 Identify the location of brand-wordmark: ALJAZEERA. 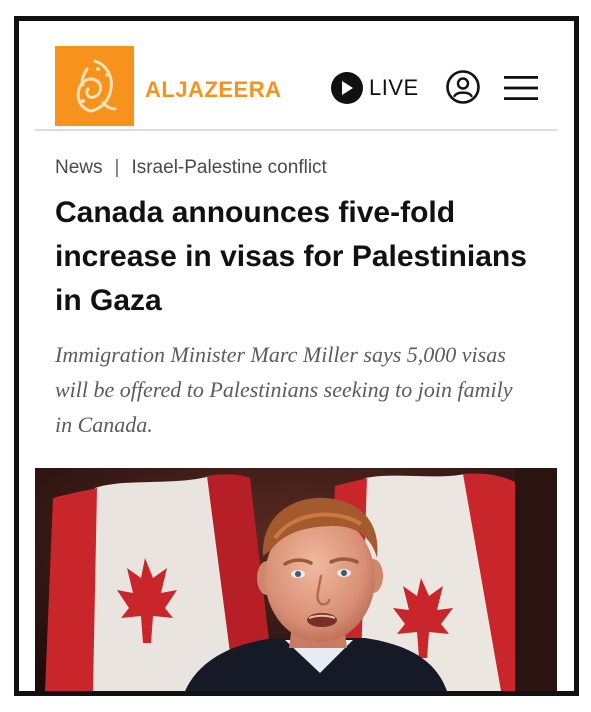
(213, 89).